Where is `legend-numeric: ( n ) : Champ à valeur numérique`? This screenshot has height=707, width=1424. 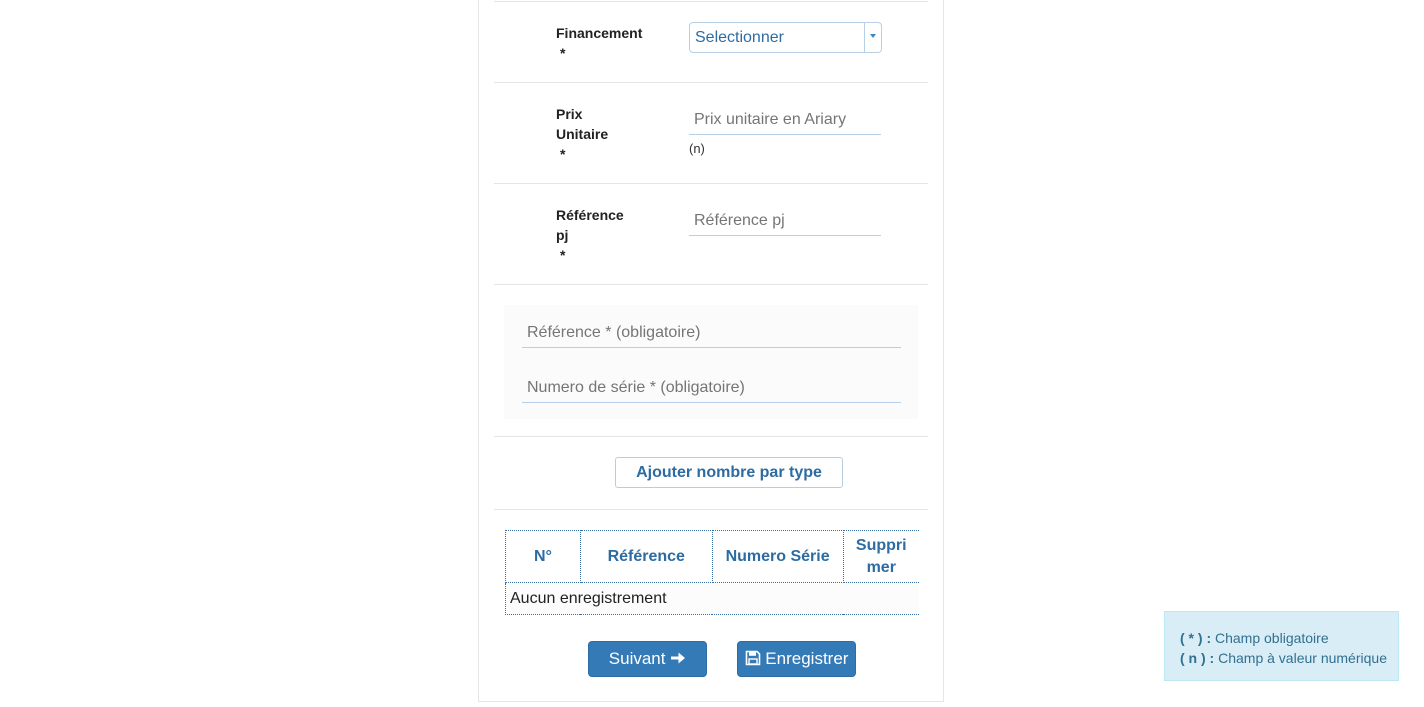
legend-numeric: ( n ) : Champ à valeur numérique is located at coordinates (1283, 658).